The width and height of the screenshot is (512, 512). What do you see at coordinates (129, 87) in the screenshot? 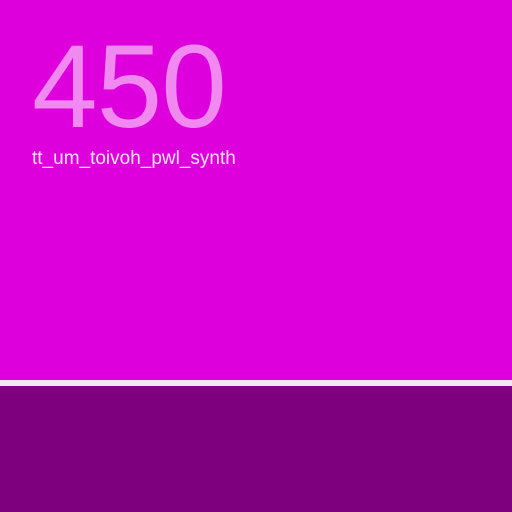
I see `project-number: 450` at bounding box center [129, 87].